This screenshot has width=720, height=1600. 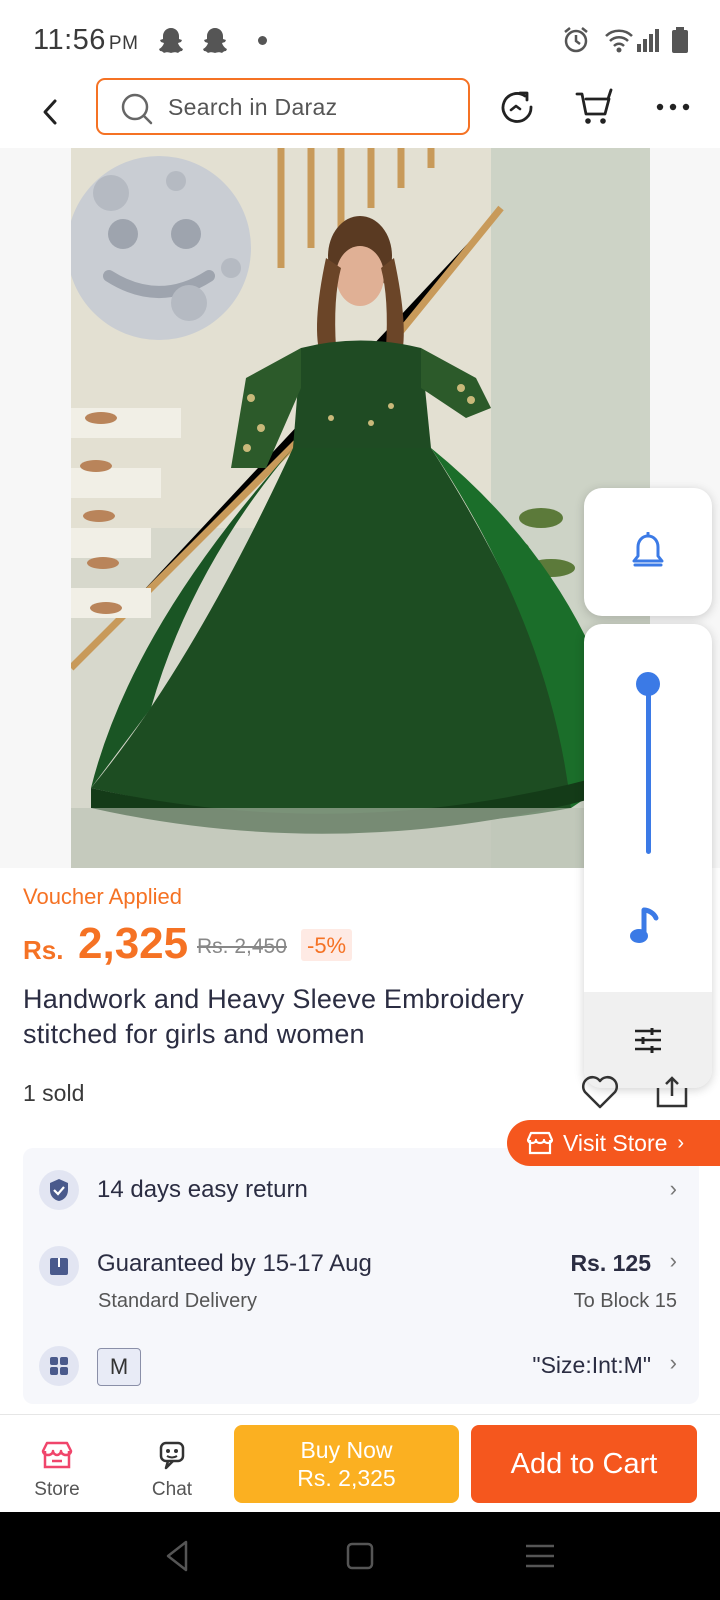 What do you see at coordinates (59, 1190) in the screenshot?
I see `return-shield-icon` at bounding box center [59, 1190].